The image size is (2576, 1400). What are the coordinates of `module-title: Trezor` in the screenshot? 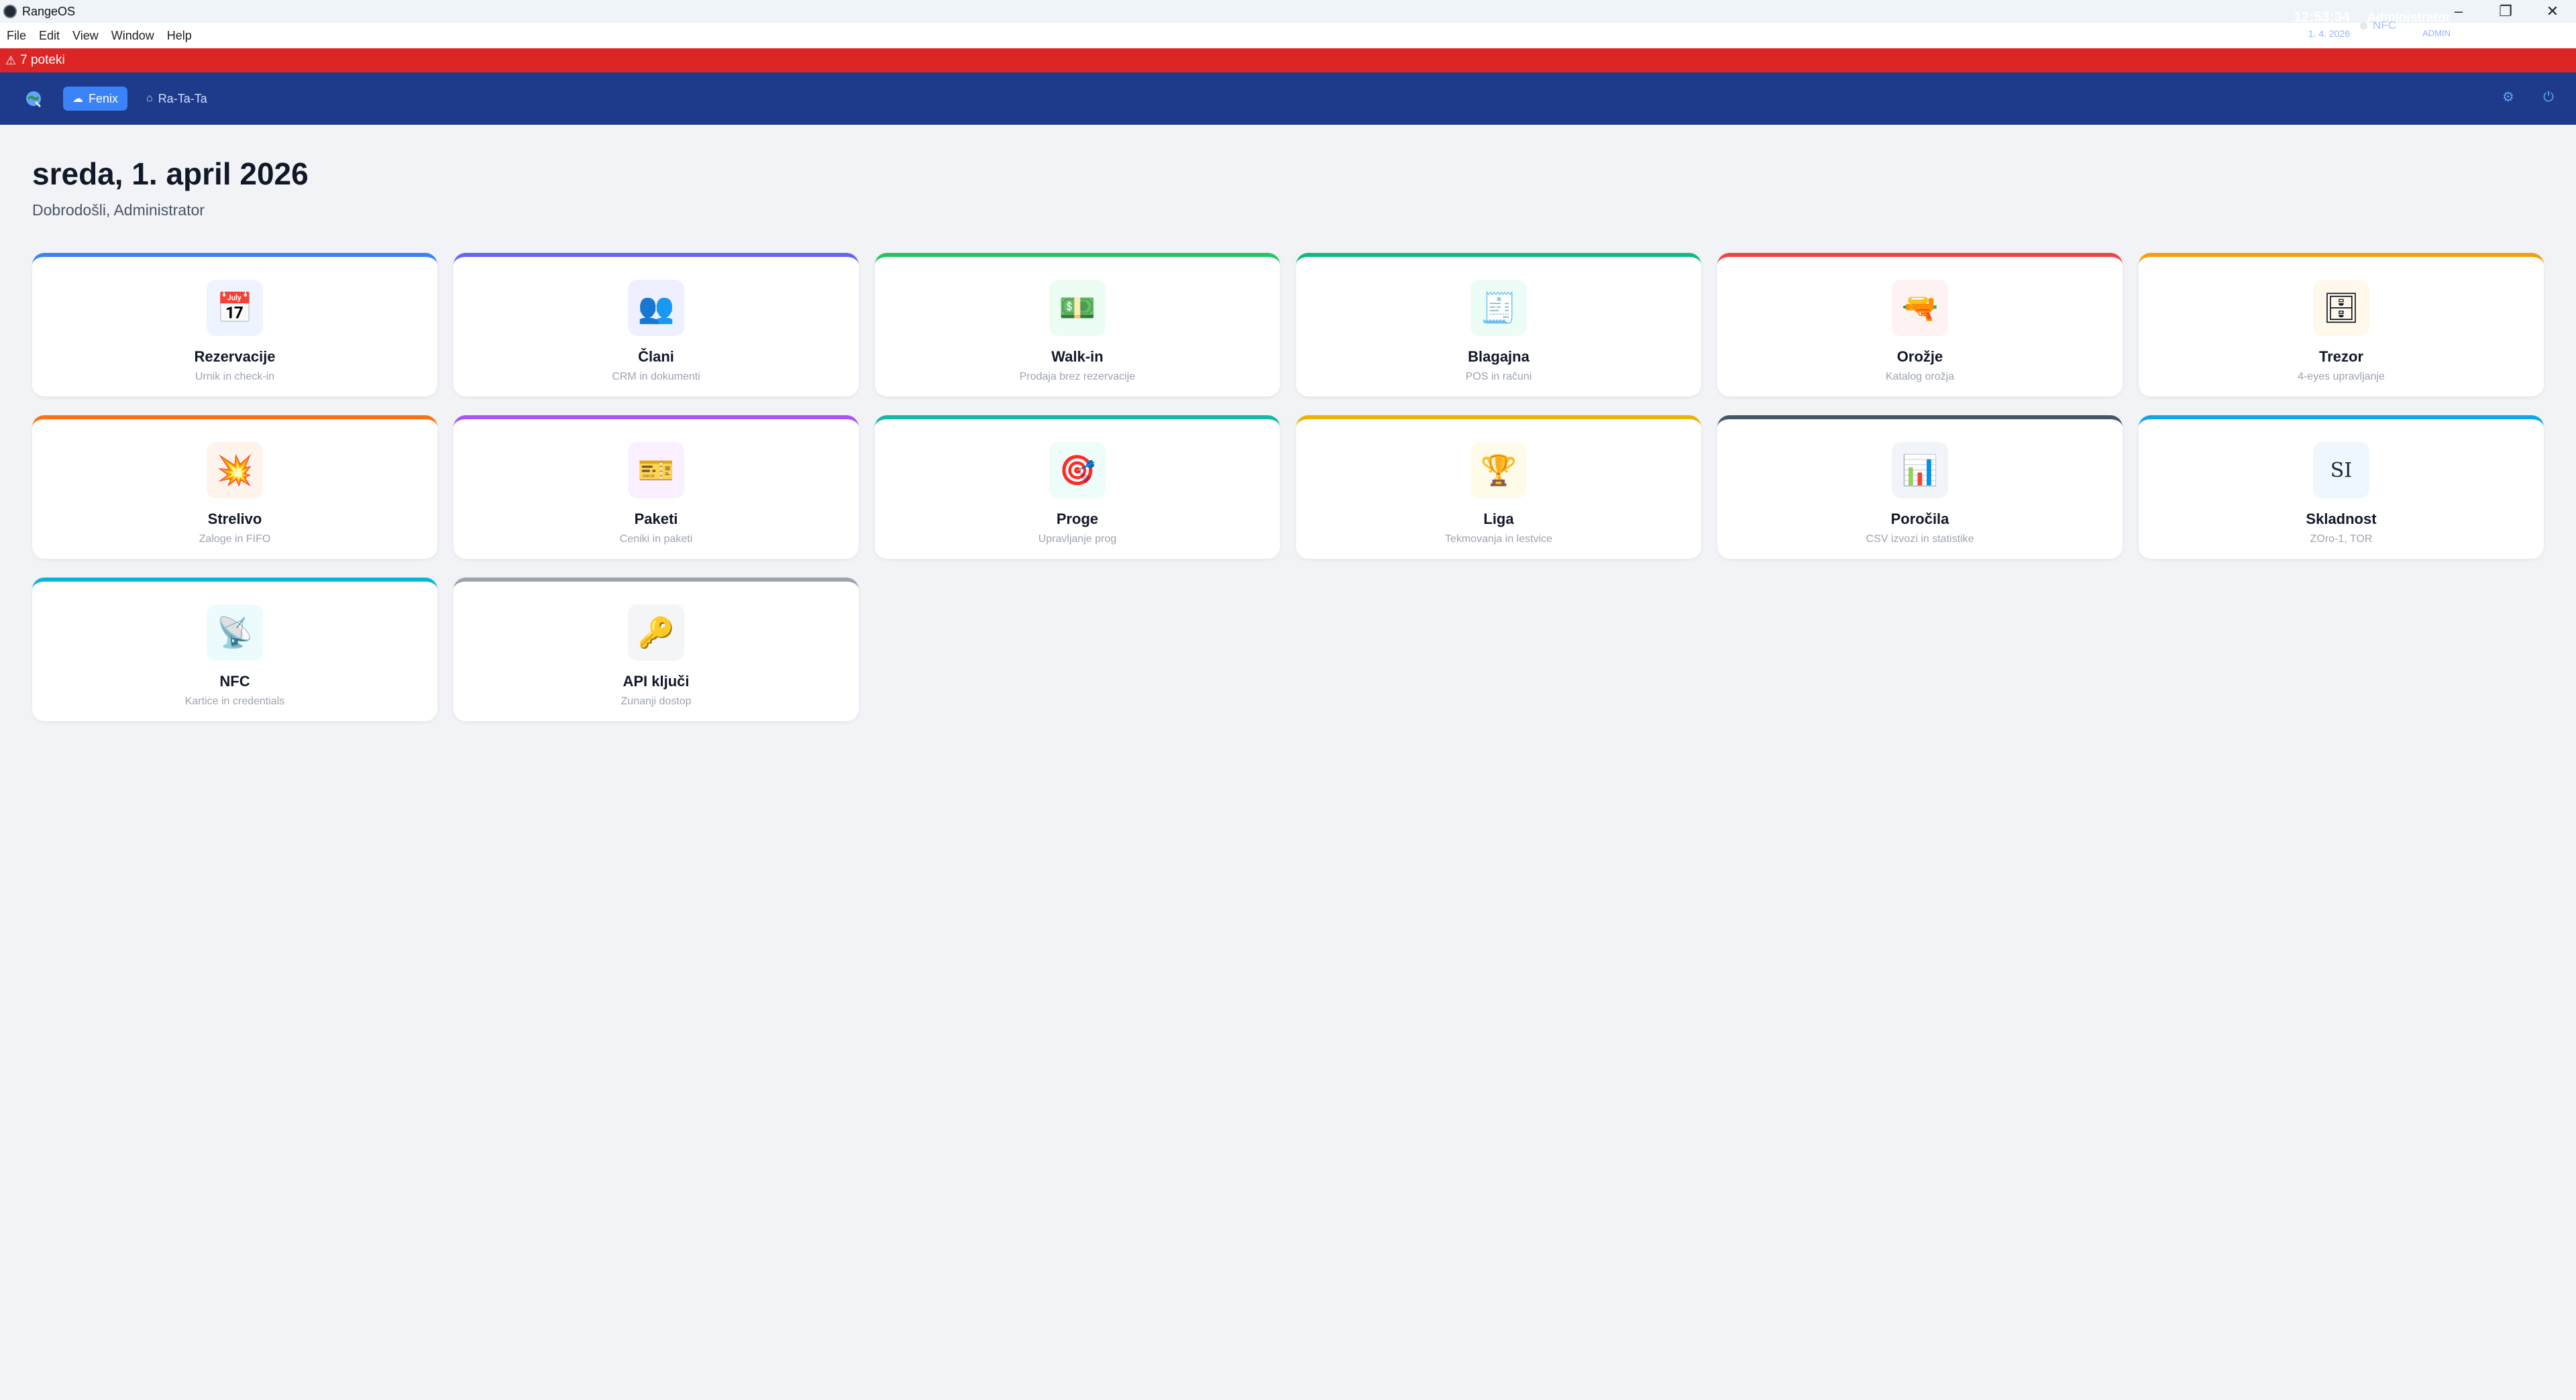 It's located at (2341, 356).